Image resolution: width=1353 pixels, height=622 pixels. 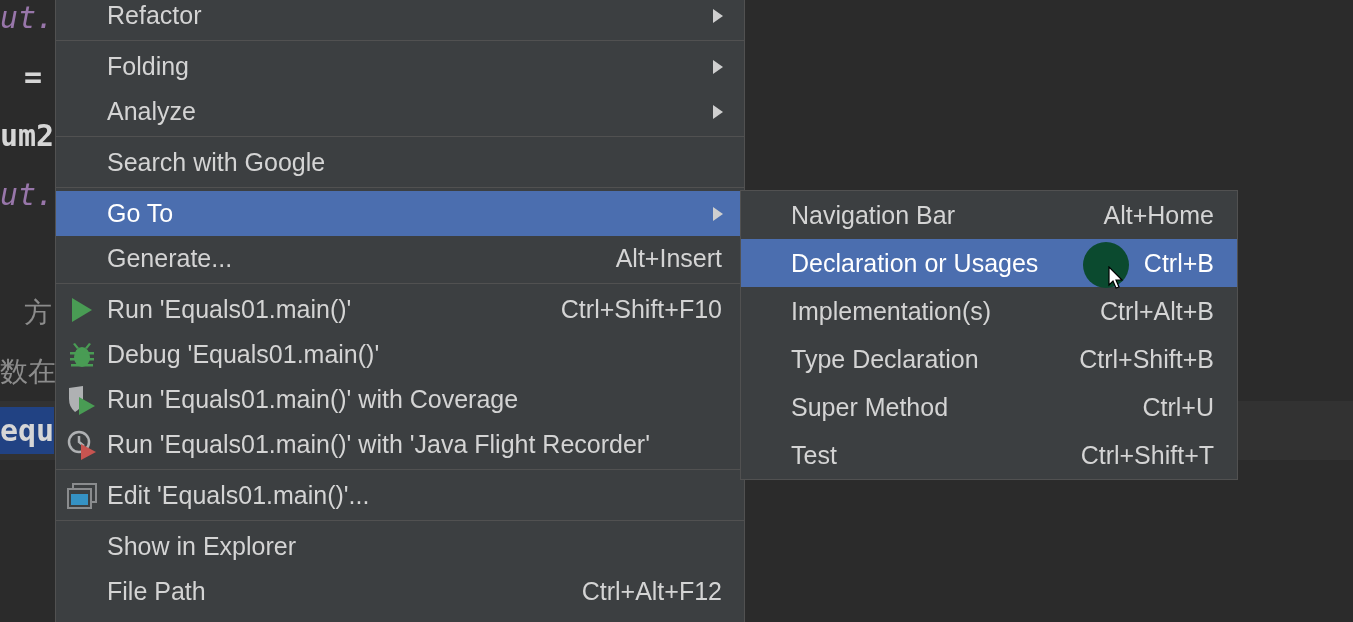 I want to click on code-text: equ, so click(x=27, y=430).